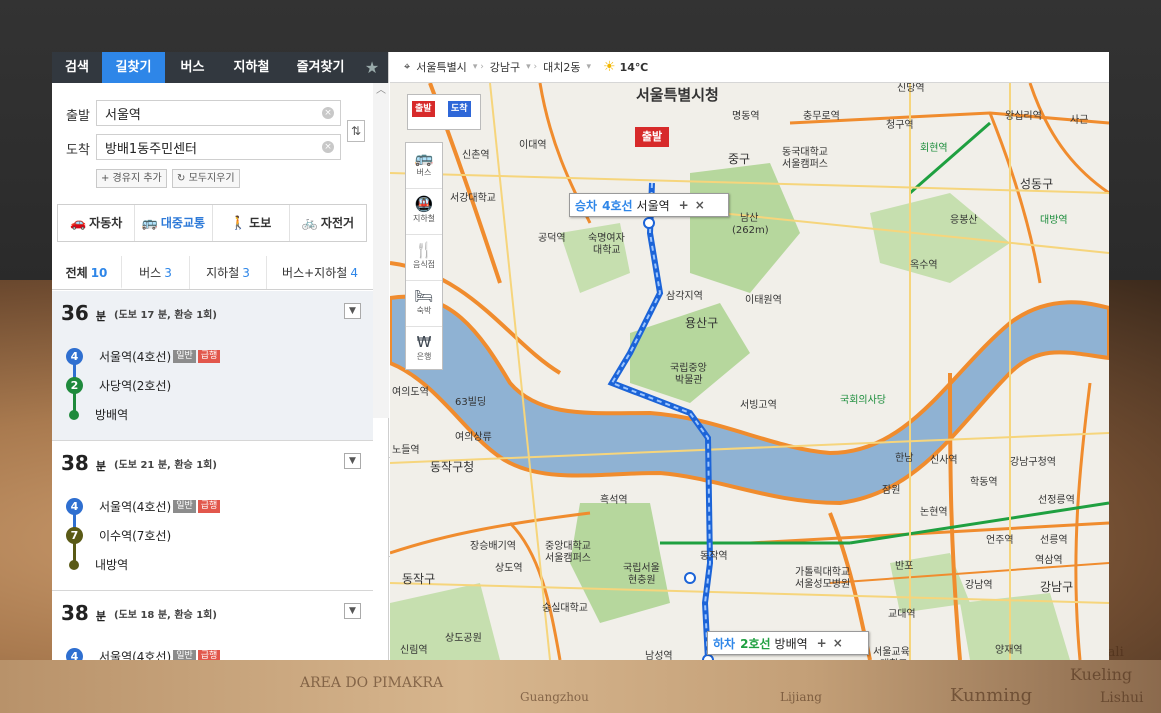 Image resolution: width=1161 pixels, height=713 pixels. What do you see at coordinates (1056, 500) in the screenshot?
I see `map-label: 선정릉역` at bounding box center [1056, 500].